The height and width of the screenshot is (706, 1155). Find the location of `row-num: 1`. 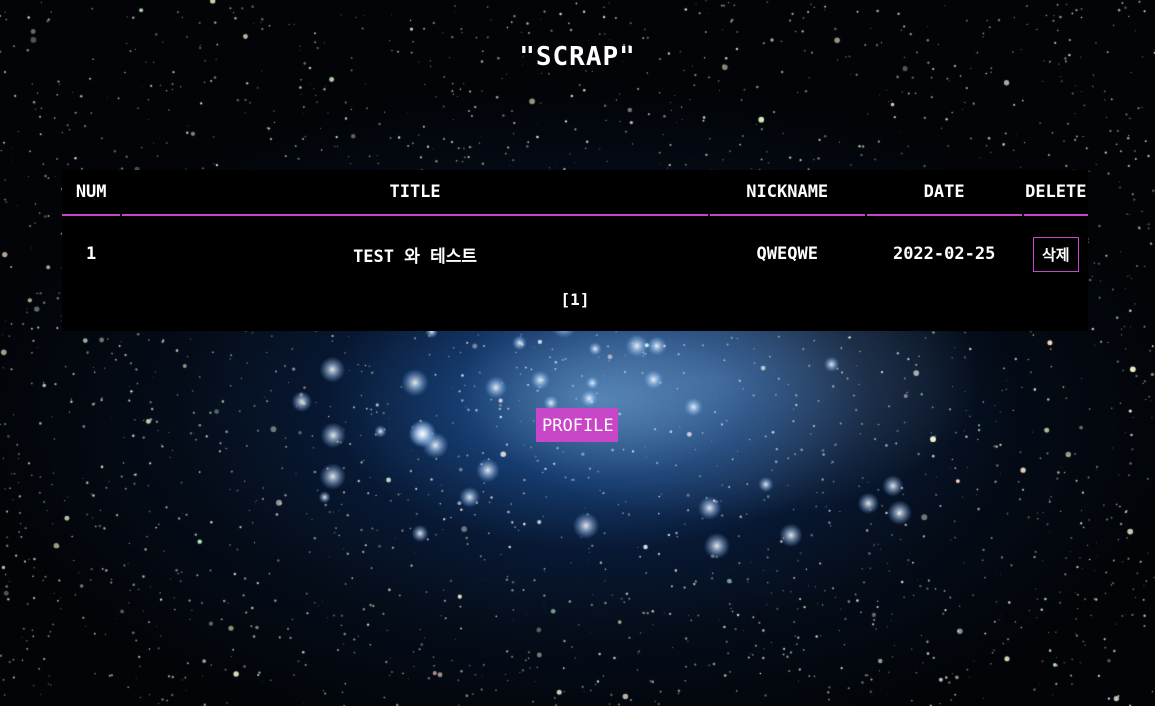

row-num: 1 is located at coordinates (91, 254).